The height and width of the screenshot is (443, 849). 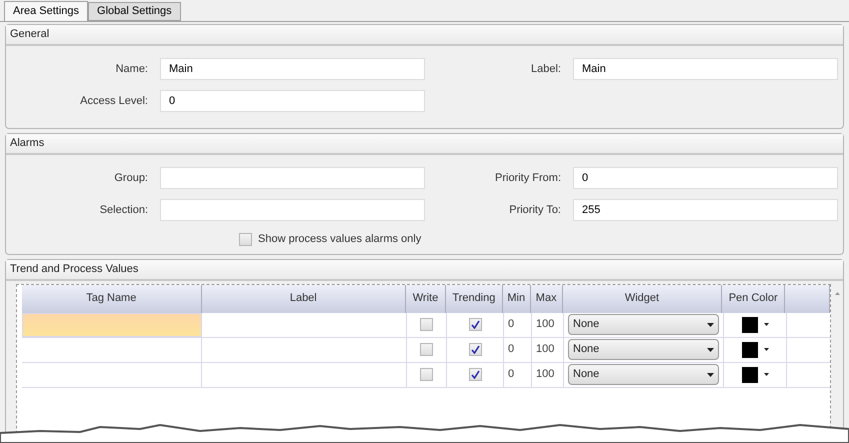 What do you see at coordinates (426, 298) in the screenshot?
I see `column-header: Write` at bounding box center [426, 298].